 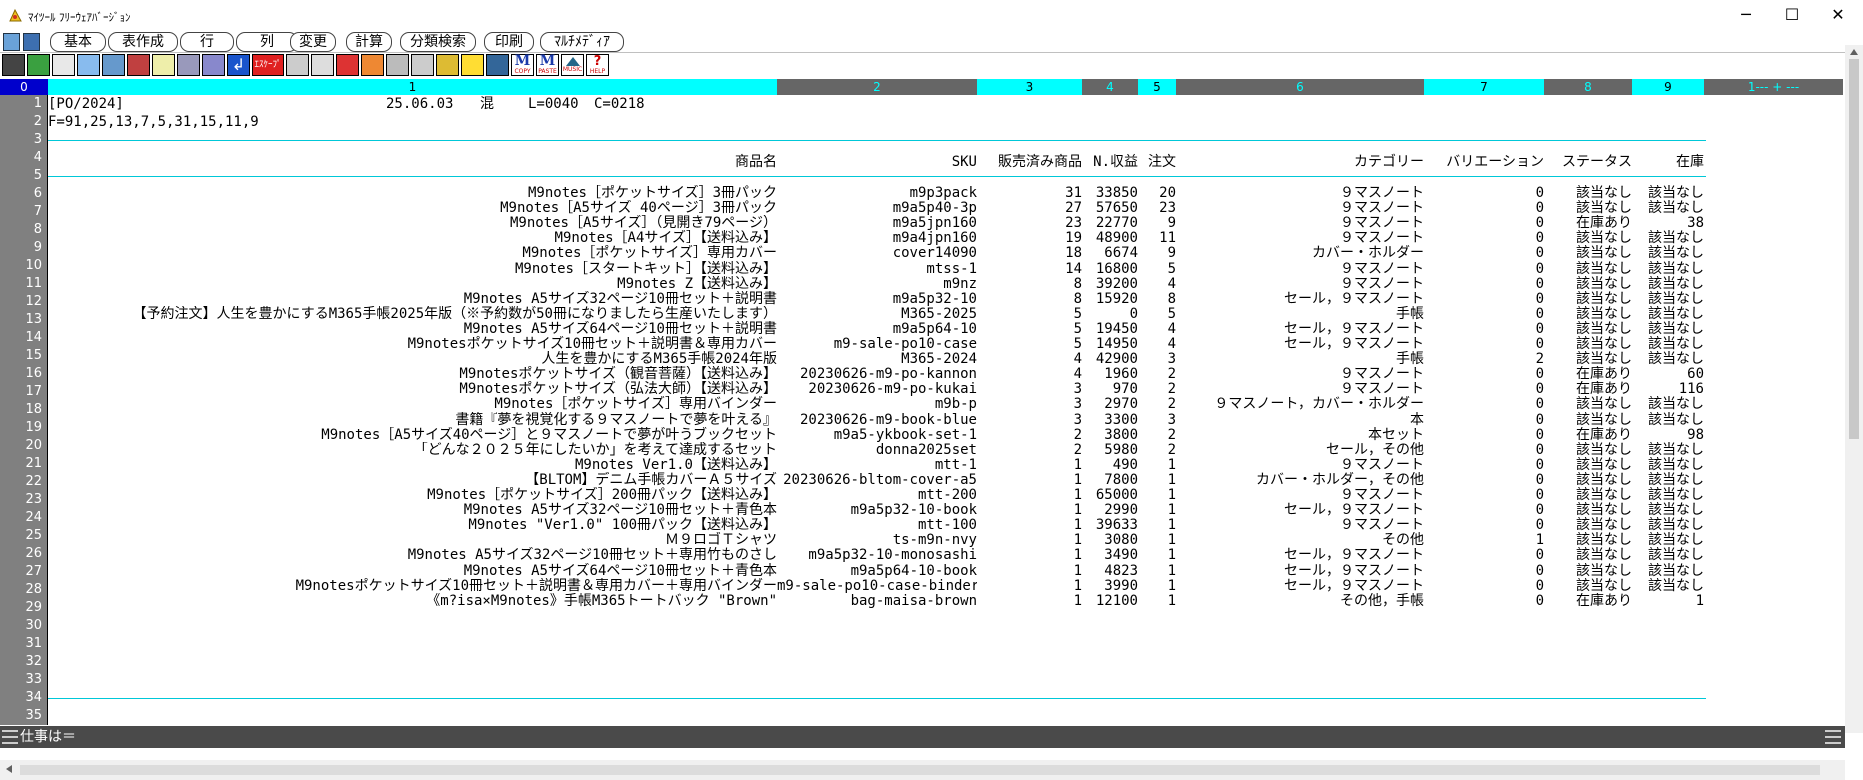 What do you see at coordinates (877, 284) in the screenshot?
I see `cell-sku: m9nz` at bounding box center [877, 284].